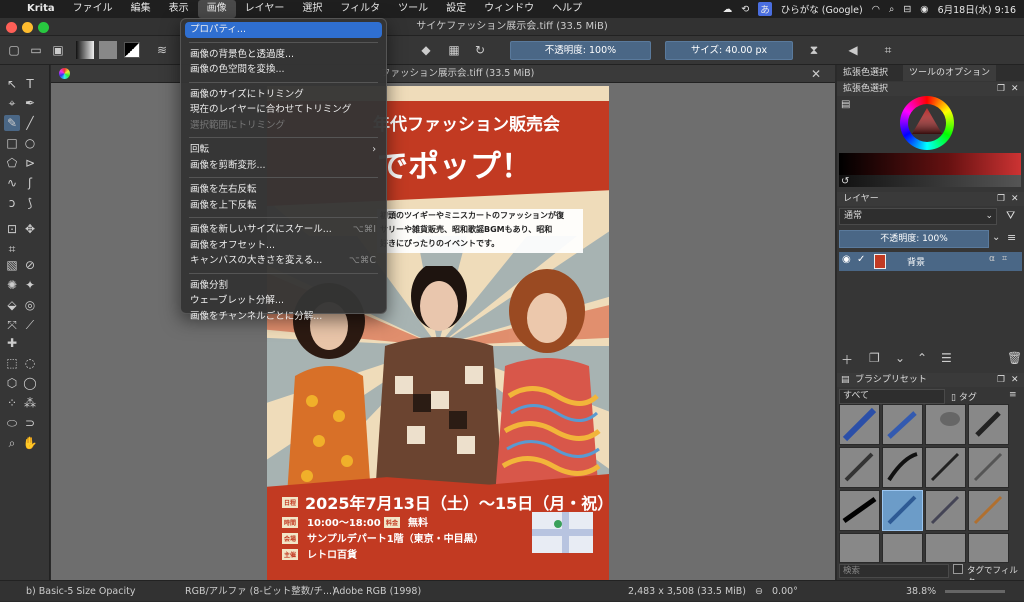 The height and width of the screenshot is (602, 1024). What do you see at coordinates (12, 123) in the screenshot?
I see `brush-tool-icon: ✎` at bounding box center [12, 123].